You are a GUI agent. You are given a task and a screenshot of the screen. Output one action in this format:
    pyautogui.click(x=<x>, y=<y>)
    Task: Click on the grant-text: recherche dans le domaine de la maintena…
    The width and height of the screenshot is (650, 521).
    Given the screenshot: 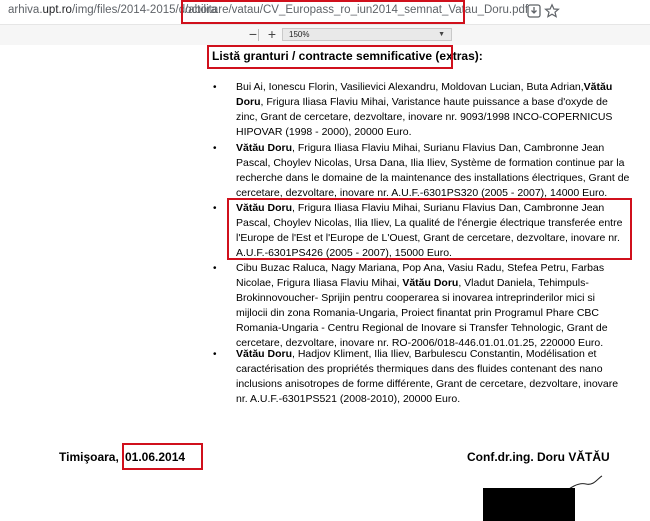 What is the action you would take?
    pyautogui.click(x=433, y=178)
    